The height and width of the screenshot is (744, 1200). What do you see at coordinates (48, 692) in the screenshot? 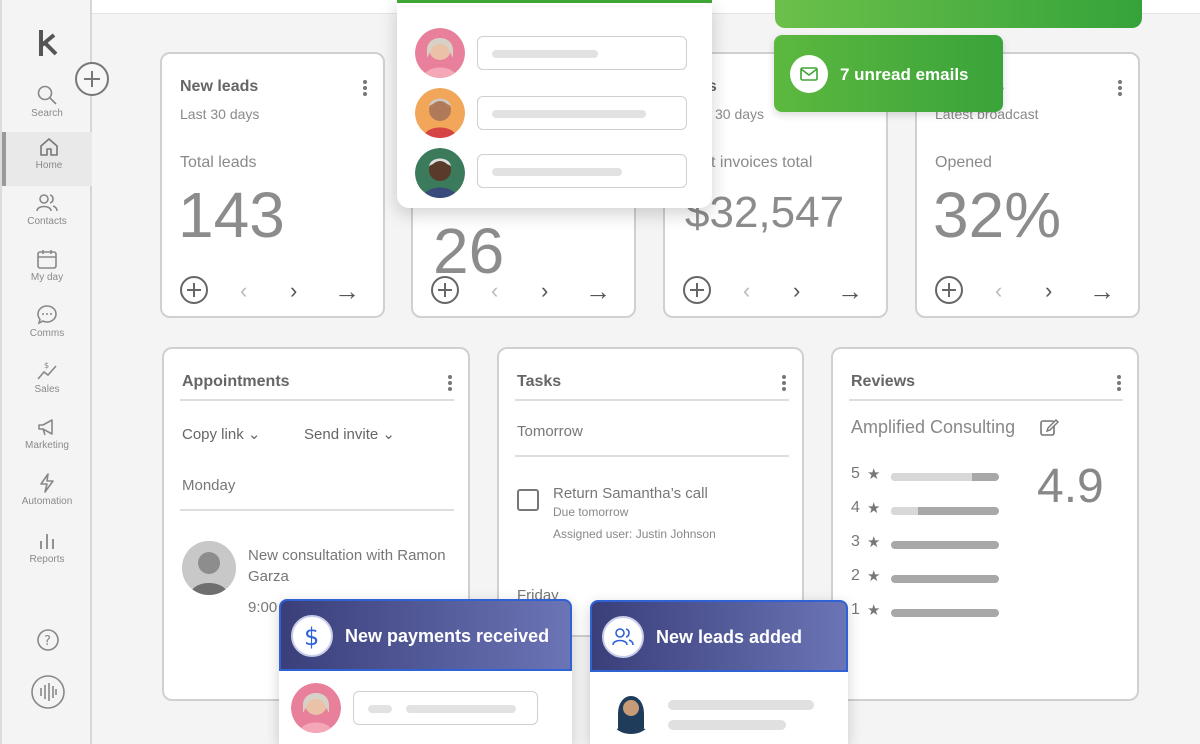
I see `voice-brand-icon` at bounding box center [48, 692].